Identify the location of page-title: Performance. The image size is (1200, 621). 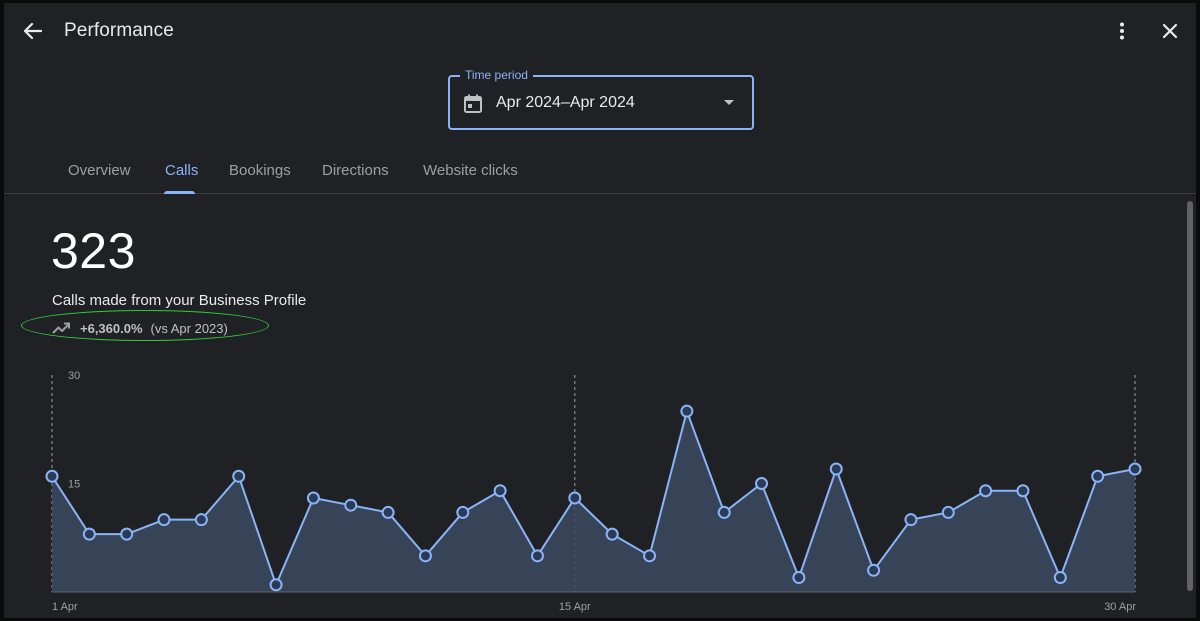
(119, 30).